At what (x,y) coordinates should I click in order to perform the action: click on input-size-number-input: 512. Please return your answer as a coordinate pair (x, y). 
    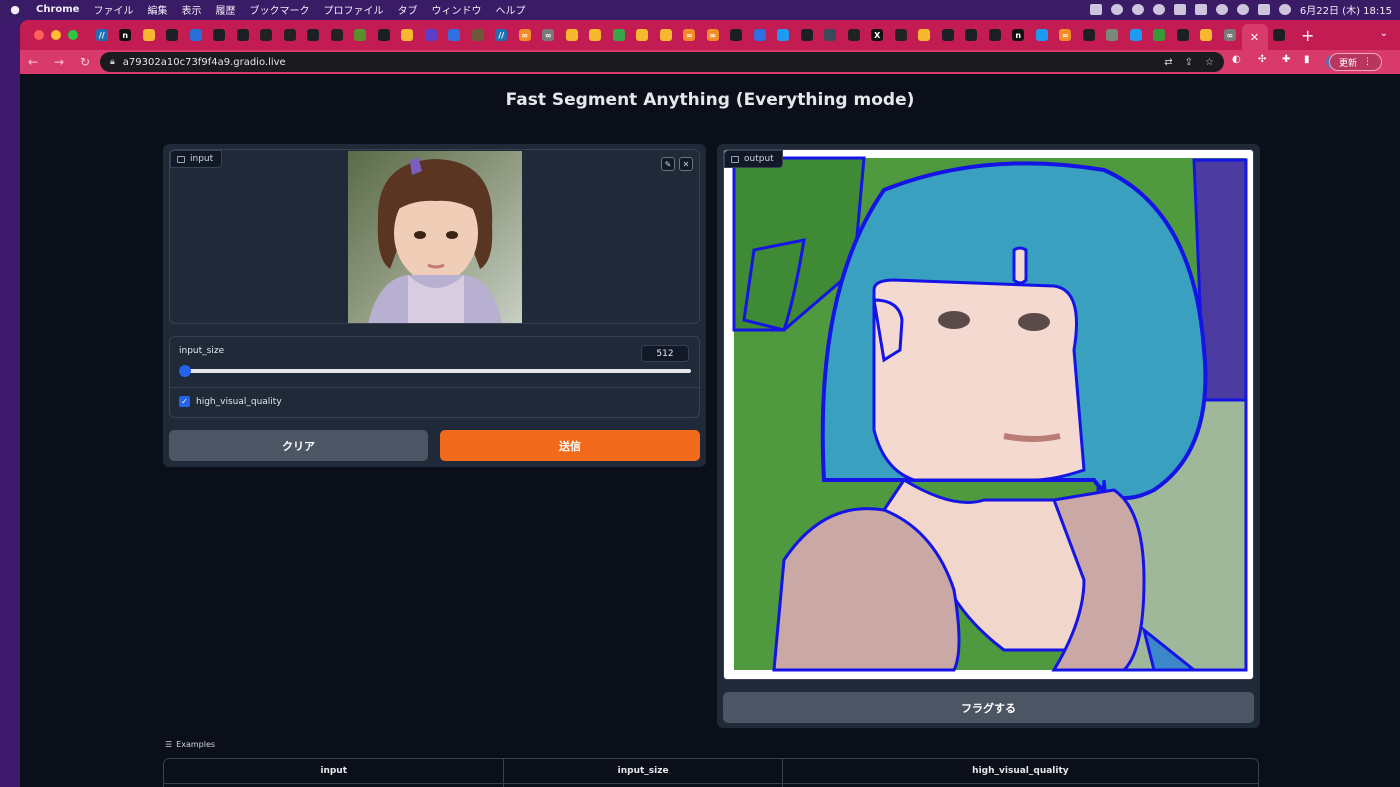
    Looking at the image, I should click on (665, 353).